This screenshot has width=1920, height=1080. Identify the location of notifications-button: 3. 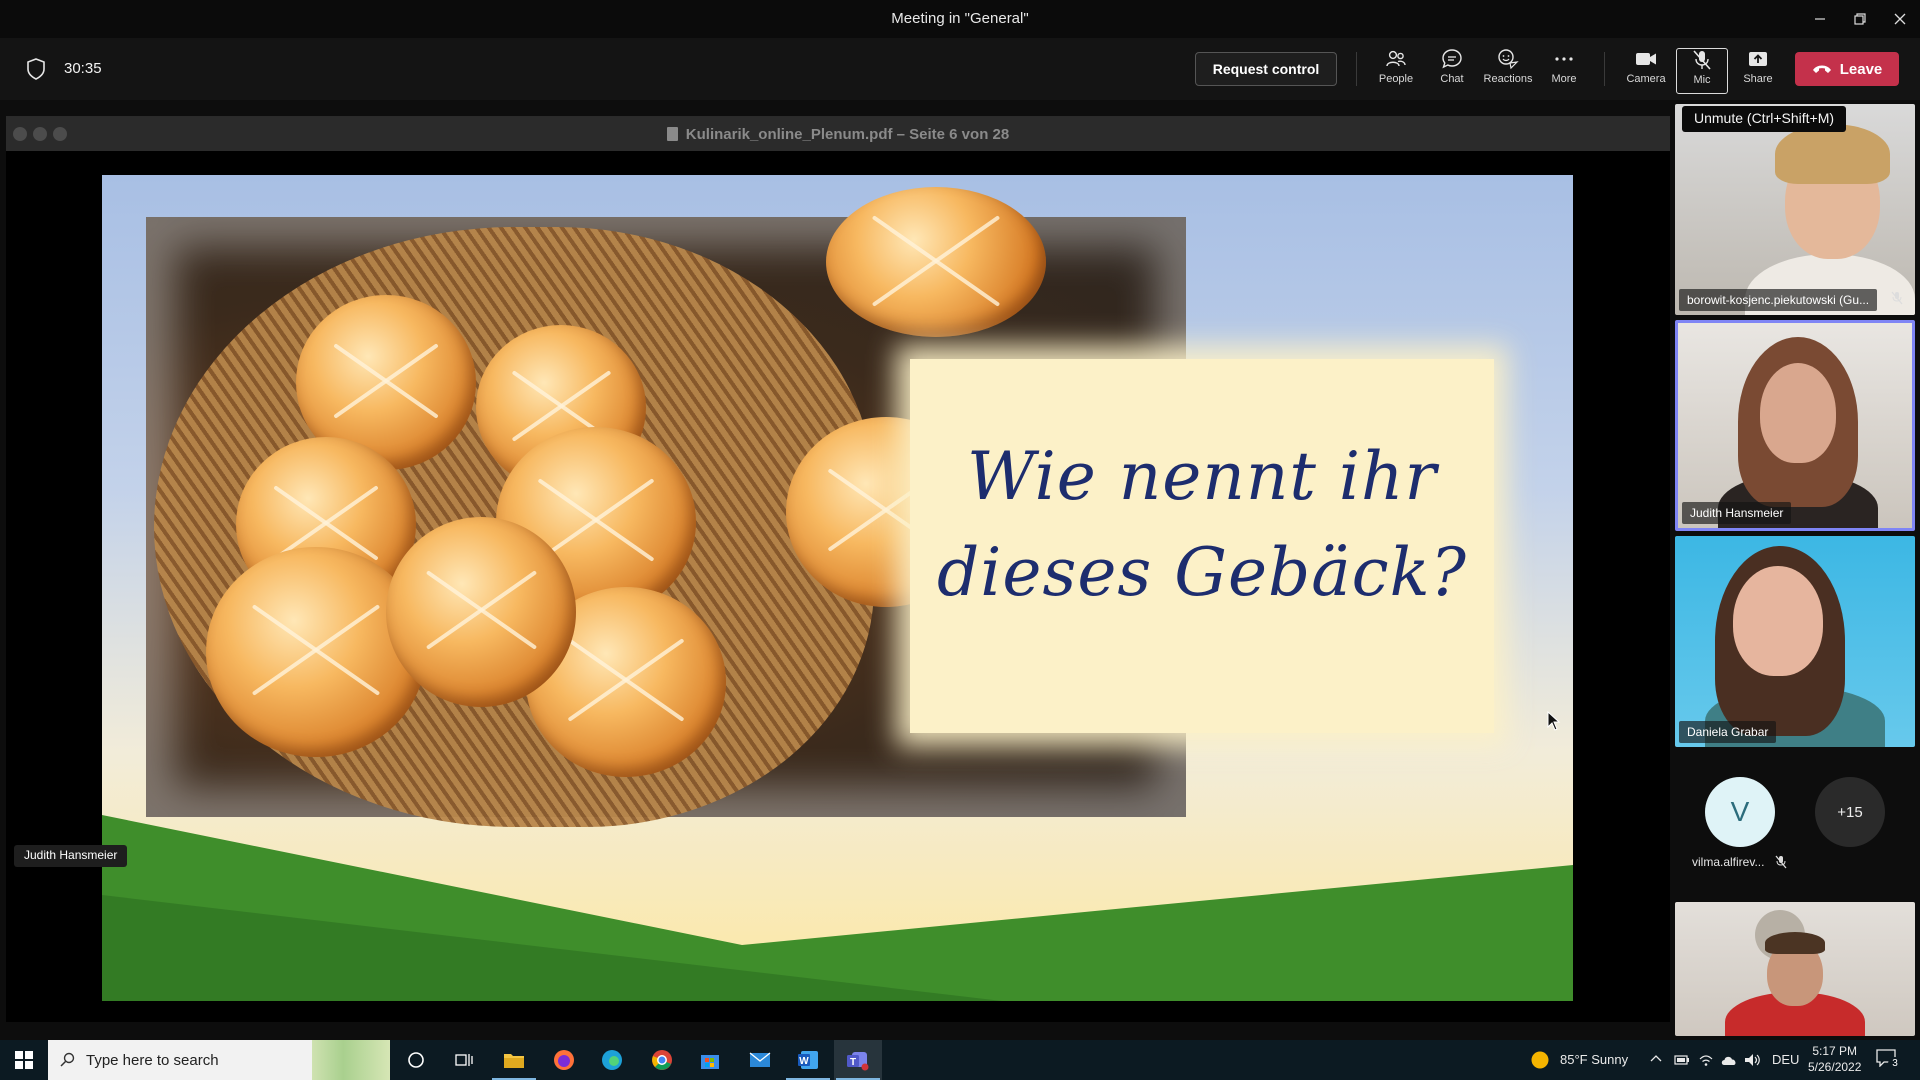
(1889, 1060).